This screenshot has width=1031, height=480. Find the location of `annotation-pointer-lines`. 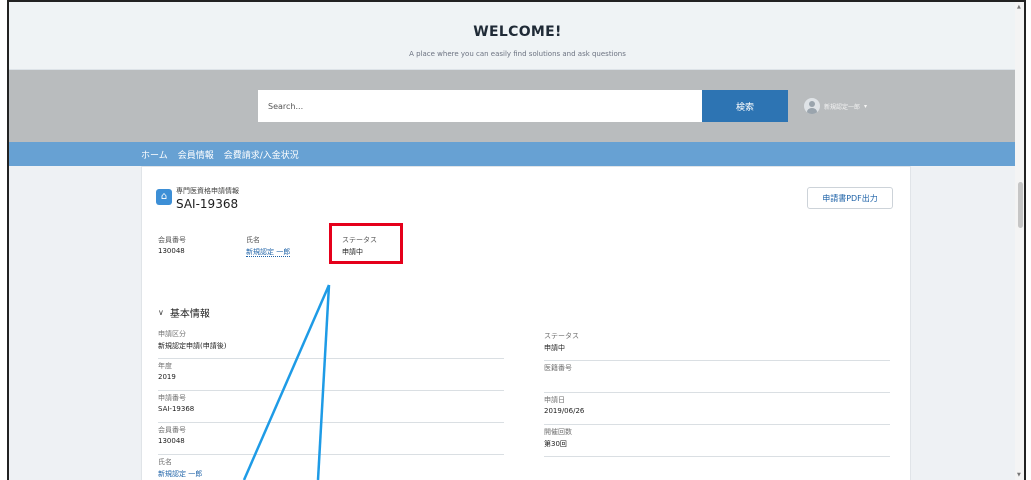

annotation-pointer-lines is located at coordinates (286, 382).